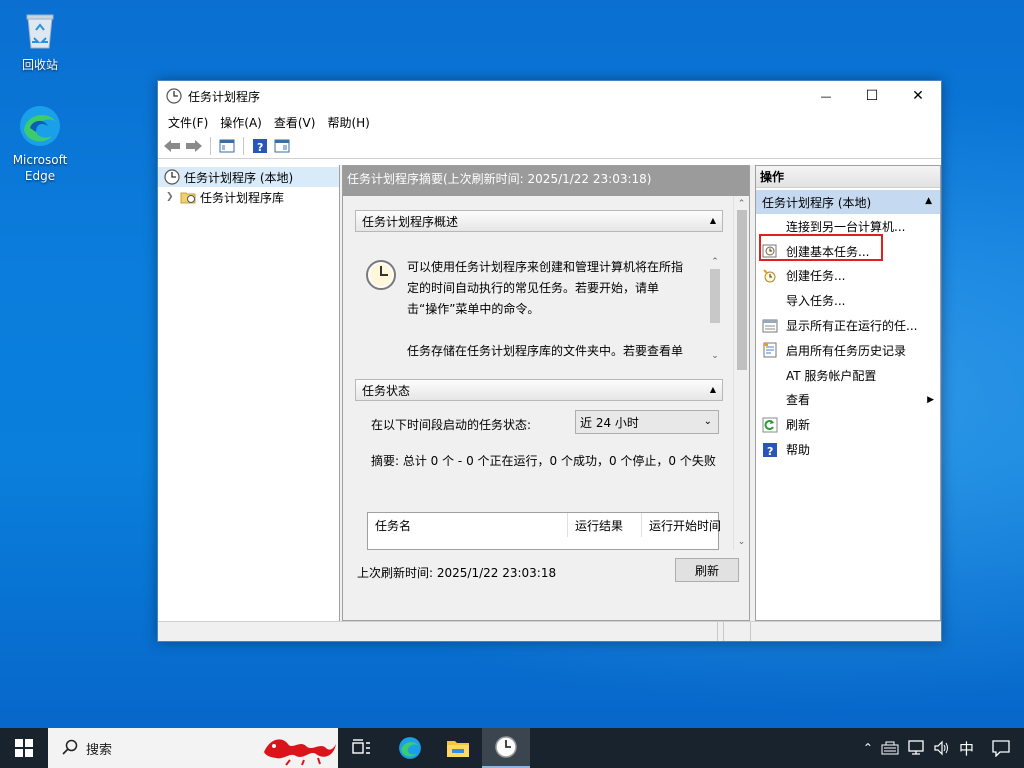 The width and height of the screenshot is (1024, 768). I want to click on ime-indicator: 中, so click(966, 748).